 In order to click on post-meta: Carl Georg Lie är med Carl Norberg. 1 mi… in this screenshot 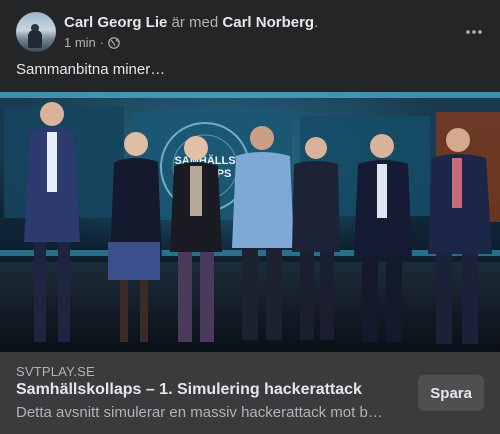, I will do `click(260, 32)`.